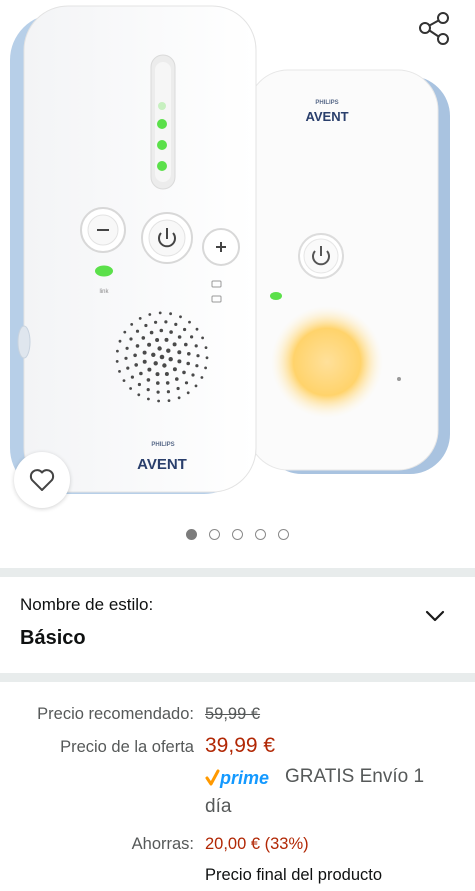  I want to click on wishlist-button, so click(42, 480).